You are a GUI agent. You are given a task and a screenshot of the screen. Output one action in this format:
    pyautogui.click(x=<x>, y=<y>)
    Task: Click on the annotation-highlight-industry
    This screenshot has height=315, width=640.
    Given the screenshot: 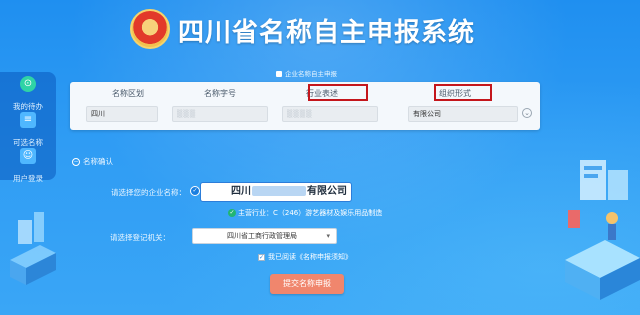 What is the action you would take?
    pyautogui.click(x=338, y=92)
    